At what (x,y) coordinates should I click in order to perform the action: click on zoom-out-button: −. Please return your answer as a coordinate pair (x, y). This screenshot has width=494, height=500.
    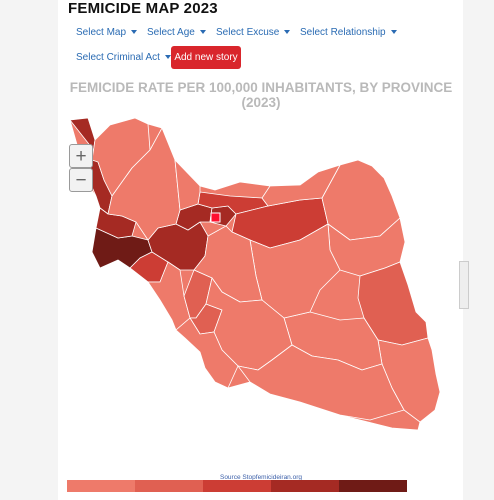
    Looking at the image, I should click on (81, 180).